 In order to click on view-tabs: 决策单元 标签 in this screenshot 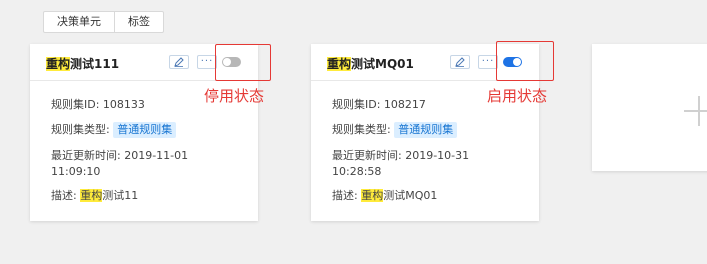, I will do `click(103, 22)`.